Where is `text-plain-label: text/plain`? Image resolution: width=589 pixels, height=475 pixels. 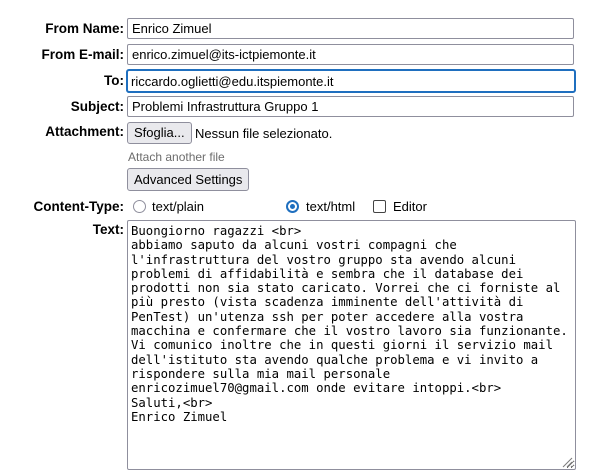
text-plain-label: text/plain is located at coordinates (178, 206).